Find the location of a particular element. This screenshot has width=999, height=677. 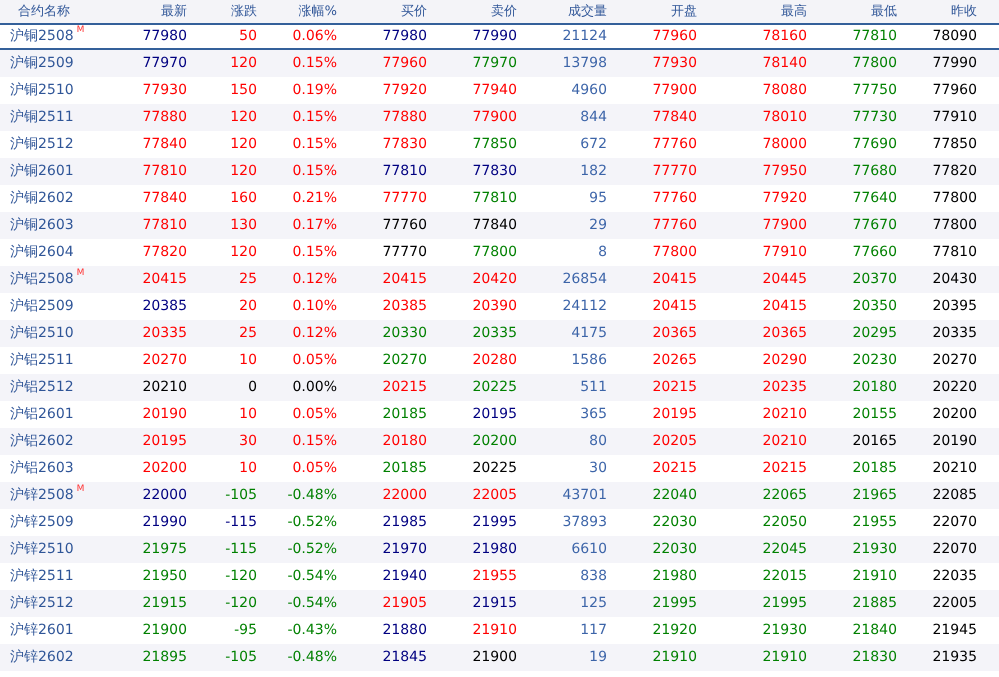

table-cell: 77850 is located at coordinates (494, 144).